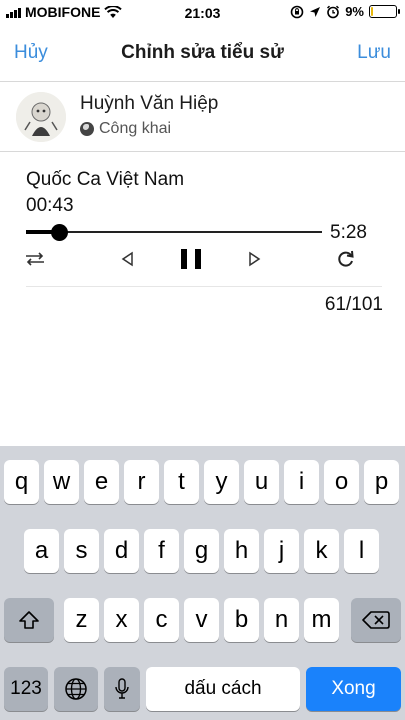 The width and height of the screenshot is (405, 720). I want to click on key-v: v, so click(201, 620).